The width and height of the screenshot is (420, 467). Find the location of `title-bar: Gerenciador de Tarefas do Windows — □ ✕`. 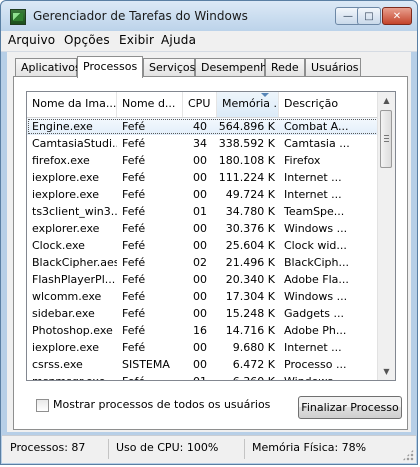

title-bar: Gerenciador de Tarefas do Windows — □ ✕ is located at coordinates (209, 16).